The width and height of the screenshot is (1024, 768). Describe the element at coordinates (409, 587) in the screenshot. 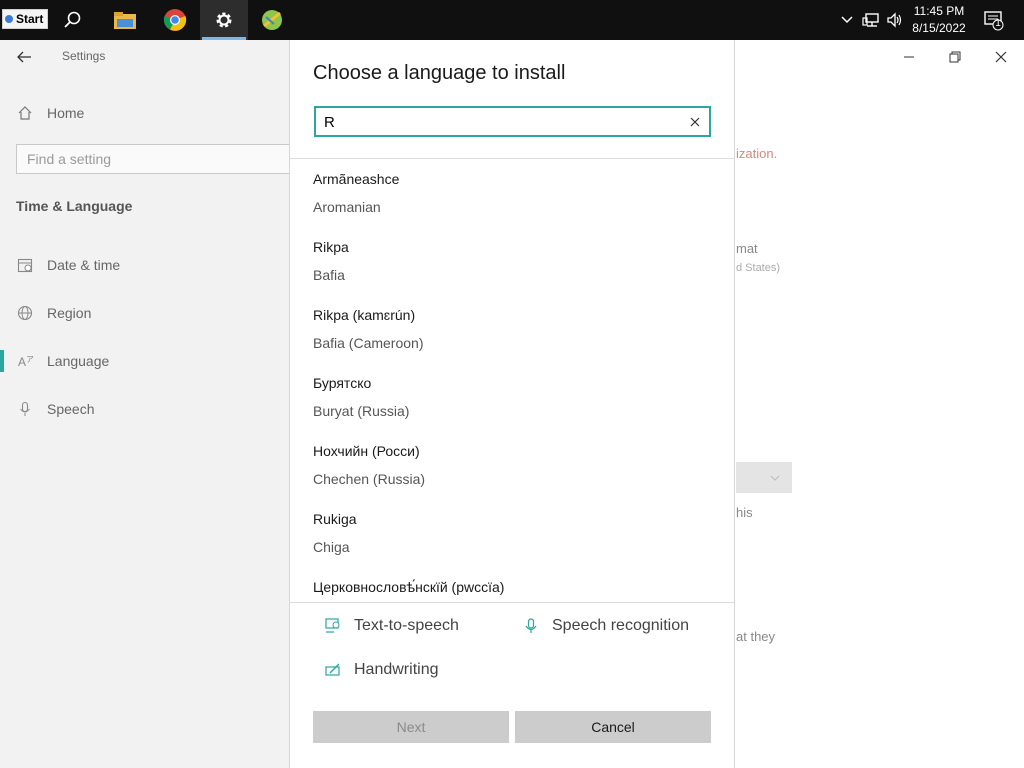

I see `language-native-name: Церковнословѣ́нскїй (рwссїа)` at that location.